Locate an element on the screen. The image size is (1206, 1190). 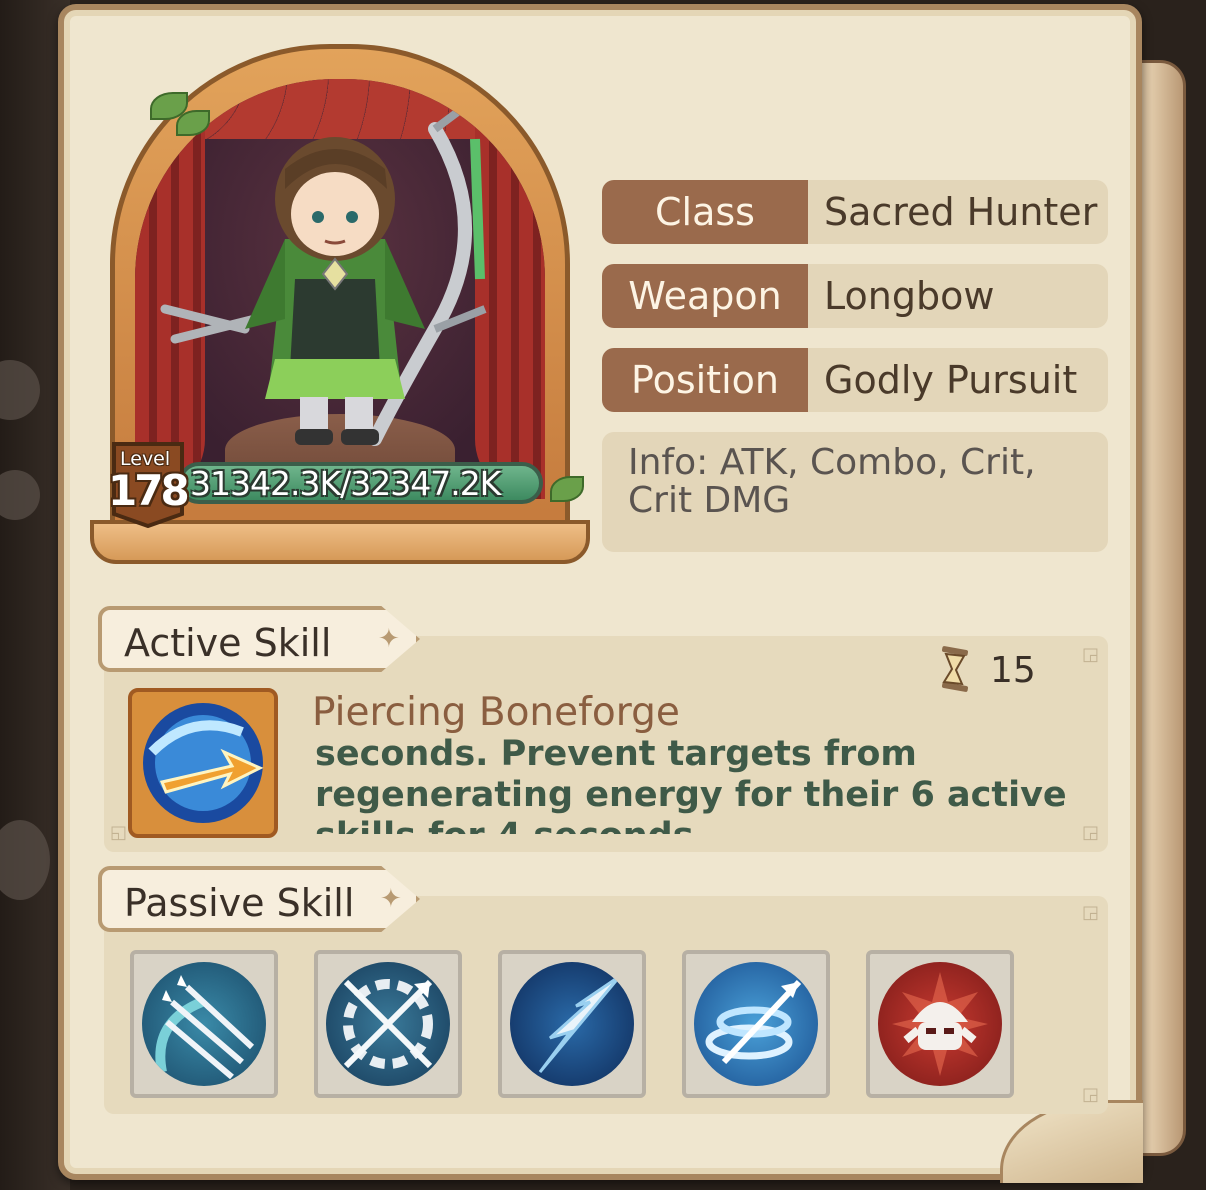
stat-key: Position is located at coordinates (705, 380).